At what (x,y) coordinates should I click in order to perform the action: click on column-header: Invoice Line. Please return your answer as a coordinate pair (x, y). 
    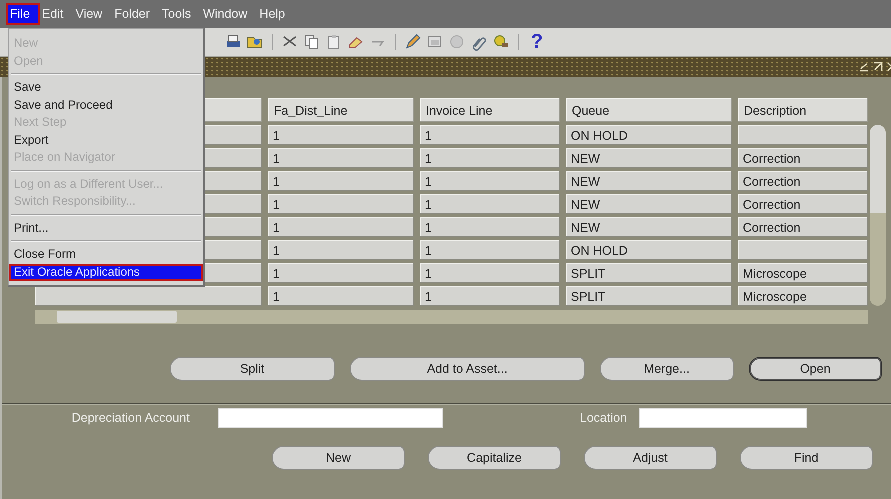
    Looking at the image, I should click on (490, 110).